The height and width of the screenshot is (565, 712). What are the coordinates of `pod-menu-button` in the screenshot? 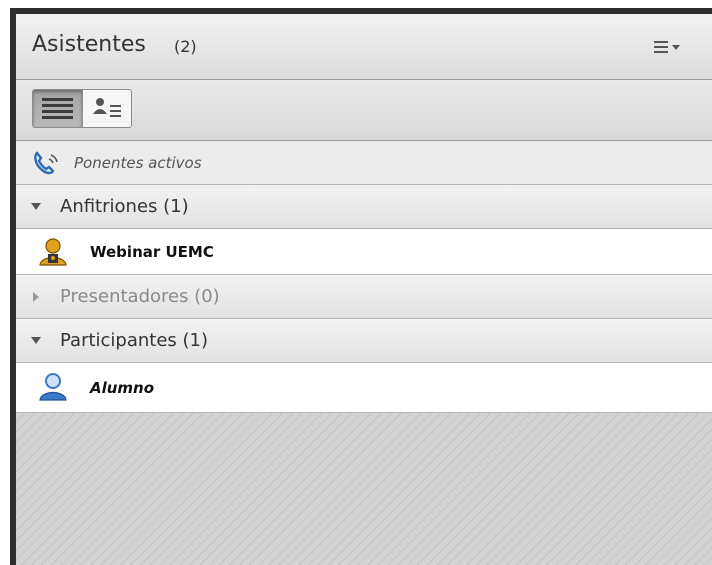 It's located at (671, 47).